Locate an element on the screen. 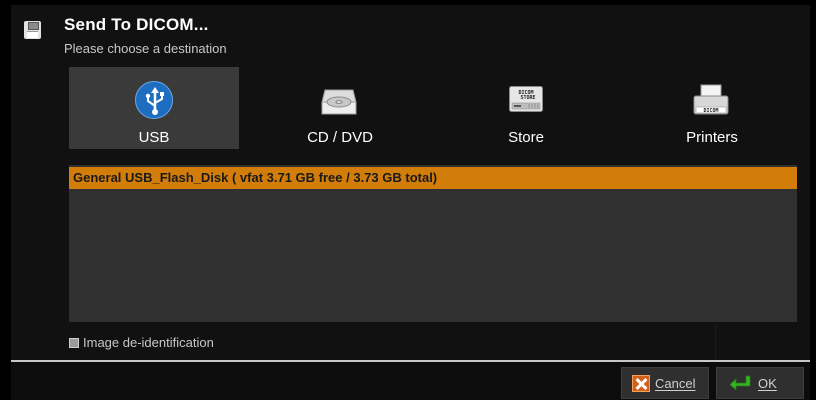 The image size is (816, 400). deidentification-checkbox is located at coordinates (74, 343).